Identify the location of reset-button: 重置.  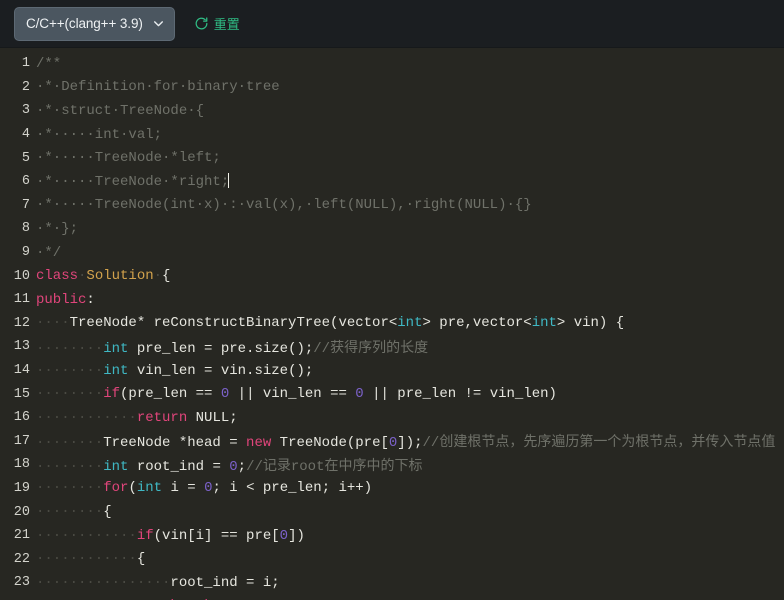
(217, 23).